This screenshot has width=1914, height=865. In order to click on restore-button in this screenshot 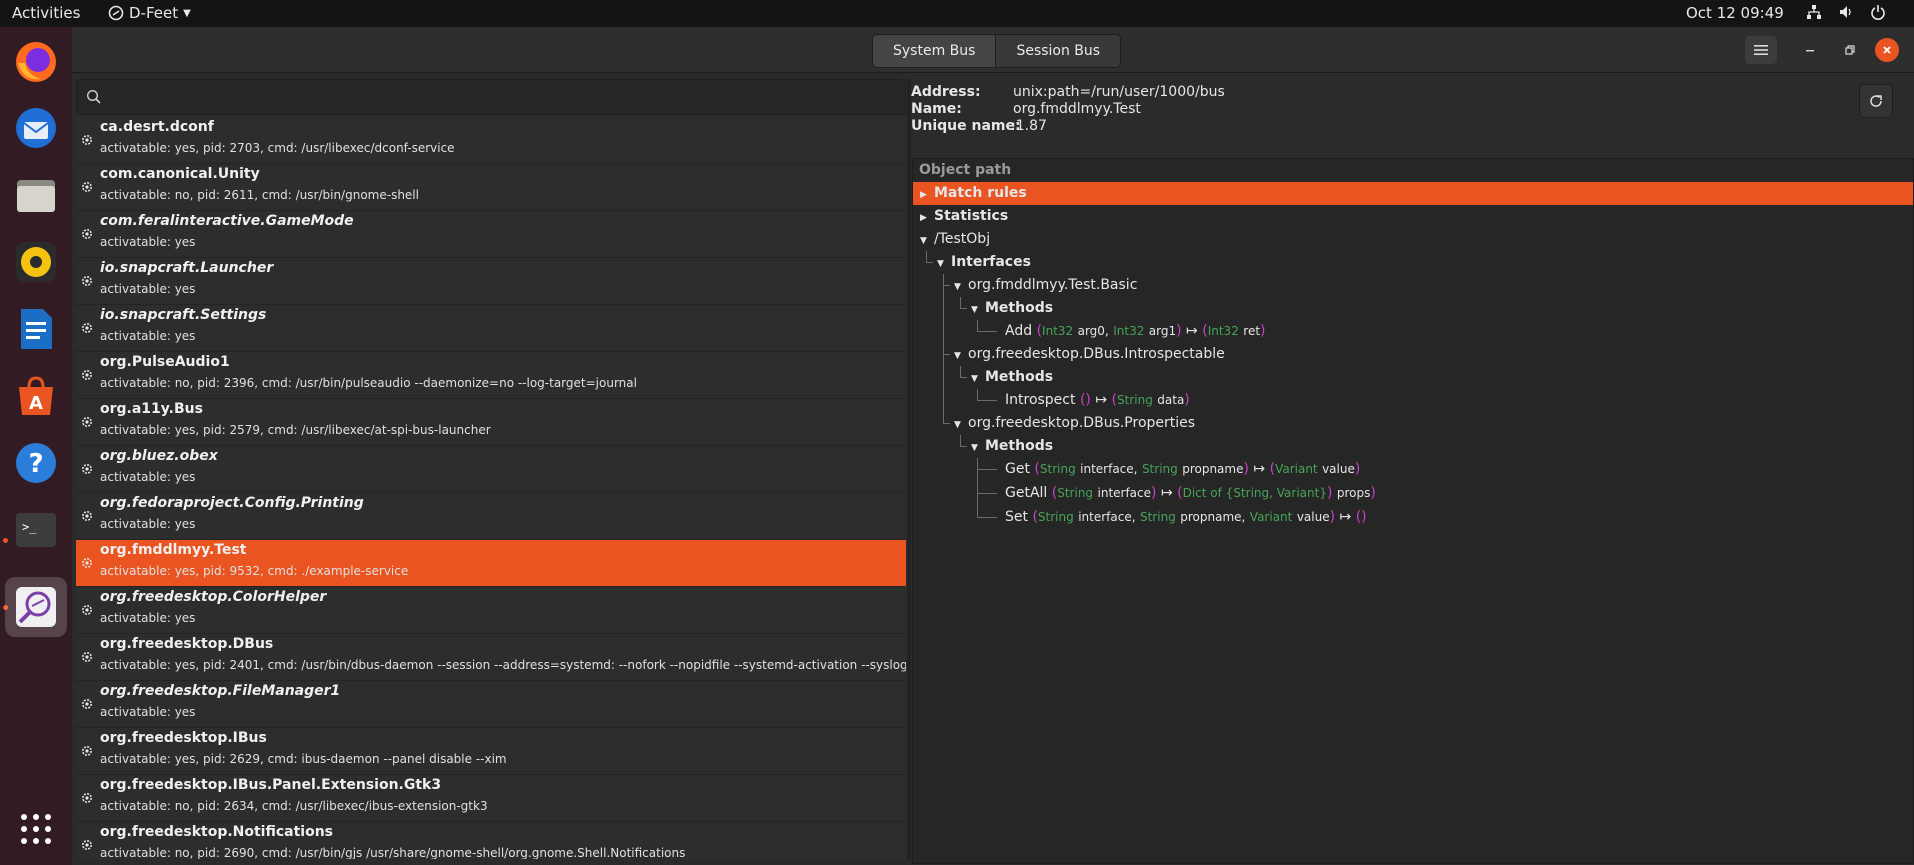, I will do `click(1850, 50)`.